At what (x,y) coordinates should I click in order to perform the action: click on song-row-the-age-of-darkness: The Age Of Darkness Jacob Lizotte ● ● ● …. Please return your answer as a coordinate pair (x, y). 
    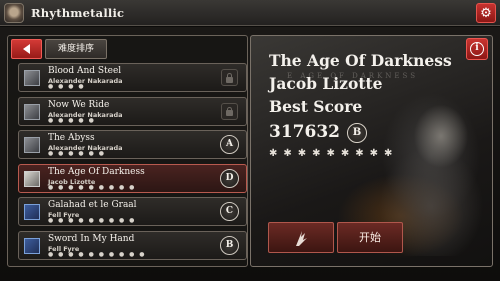
    Looking at the image, I should click on (132, 178).